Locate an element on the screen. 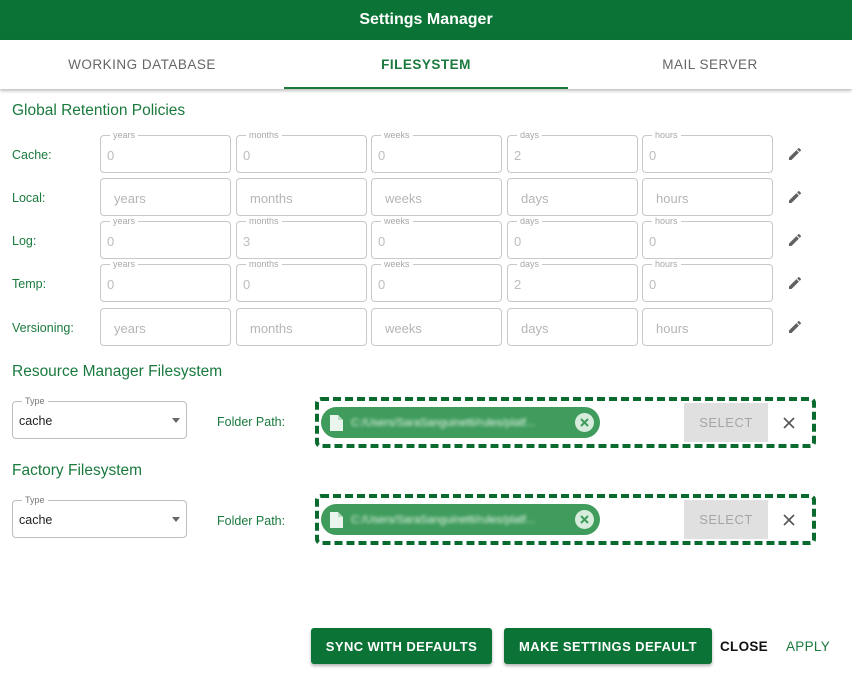 The image size is (852, 684). dropdown-arrow-icon is located at coordinates (176, 519).